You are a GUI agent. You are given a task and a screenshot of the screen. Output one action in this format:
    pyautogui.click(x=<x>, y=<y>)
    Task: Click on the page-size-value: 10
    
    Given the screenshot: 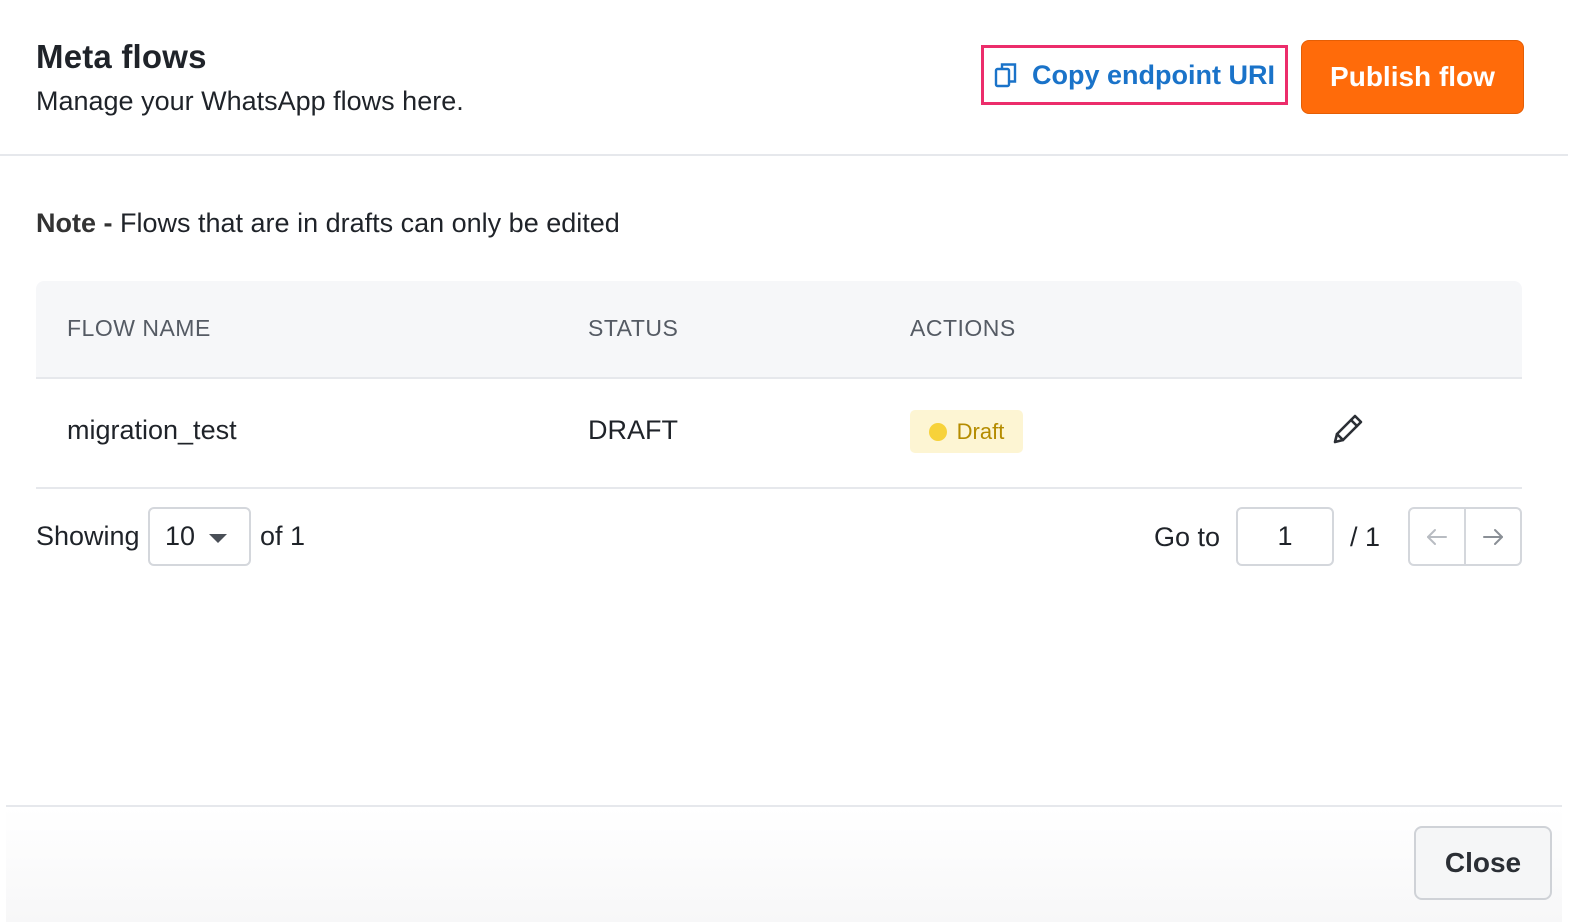 What is the action you would take?
    pyautogui.click(x=180, y=536)
    